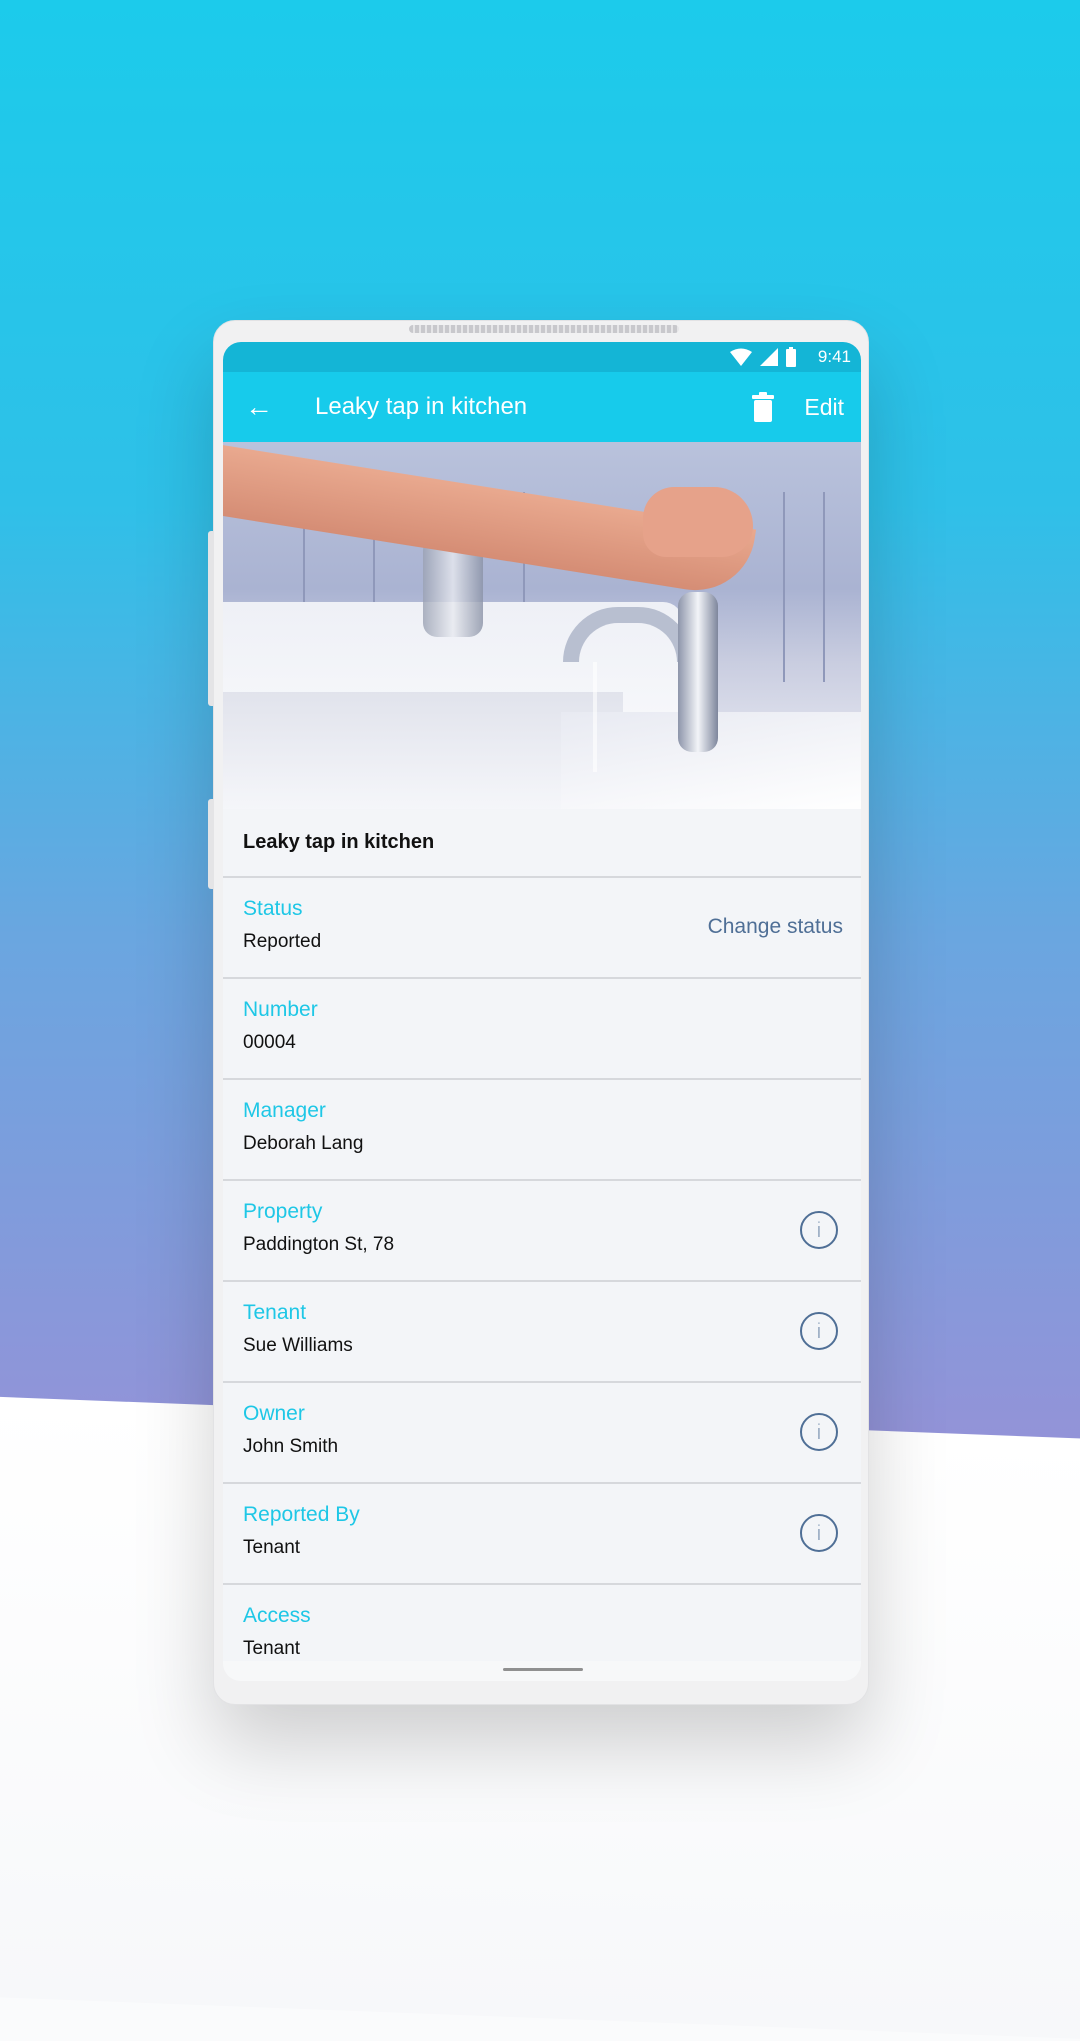 This screenshot has height=2041, width=1080. Describe the element at coordinates (277, 1615) in the screenshot. I see `row-label: Access` at that location.